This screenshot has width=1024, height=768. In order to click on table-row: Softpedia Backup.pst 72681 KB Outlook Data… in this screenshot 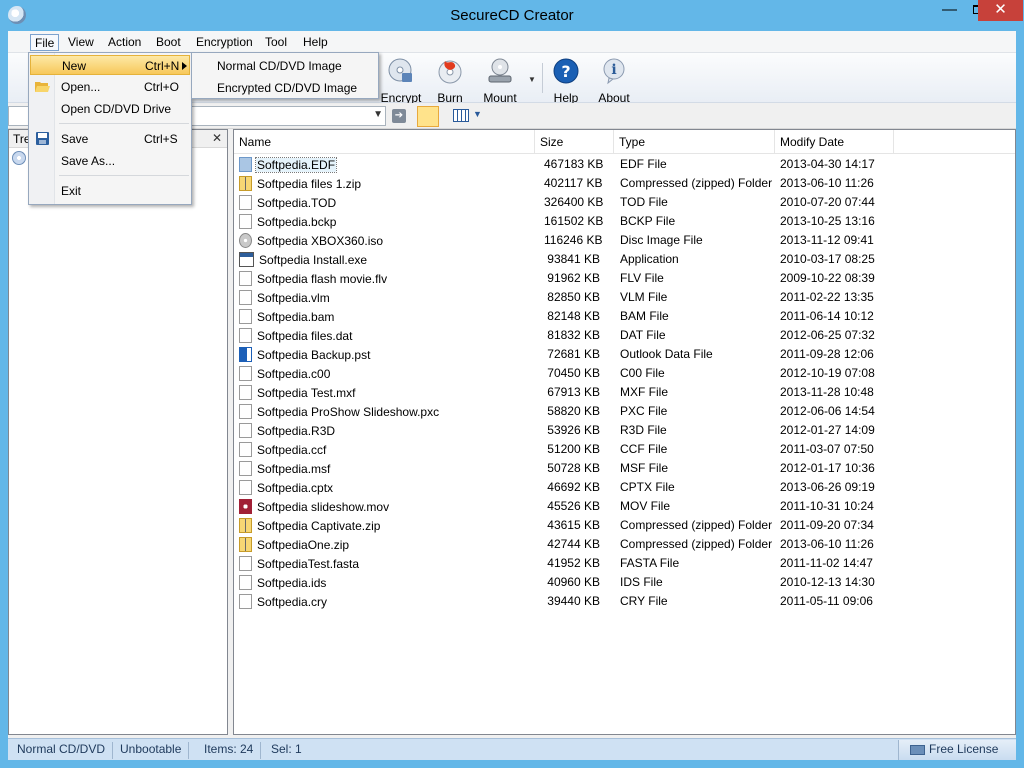, I will do `click(624, 354)`.